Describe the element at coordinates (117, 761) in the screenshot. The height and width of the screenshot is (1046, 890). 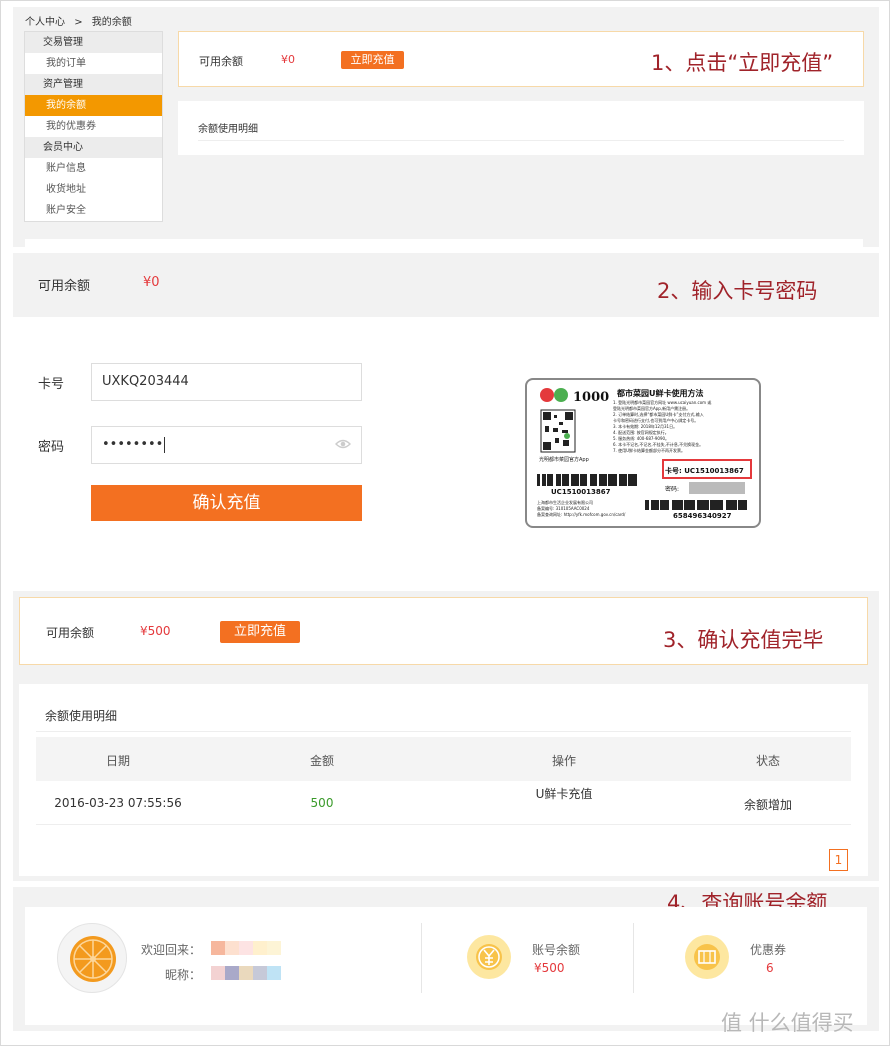
I see `column-header-date: 日期` at that location.